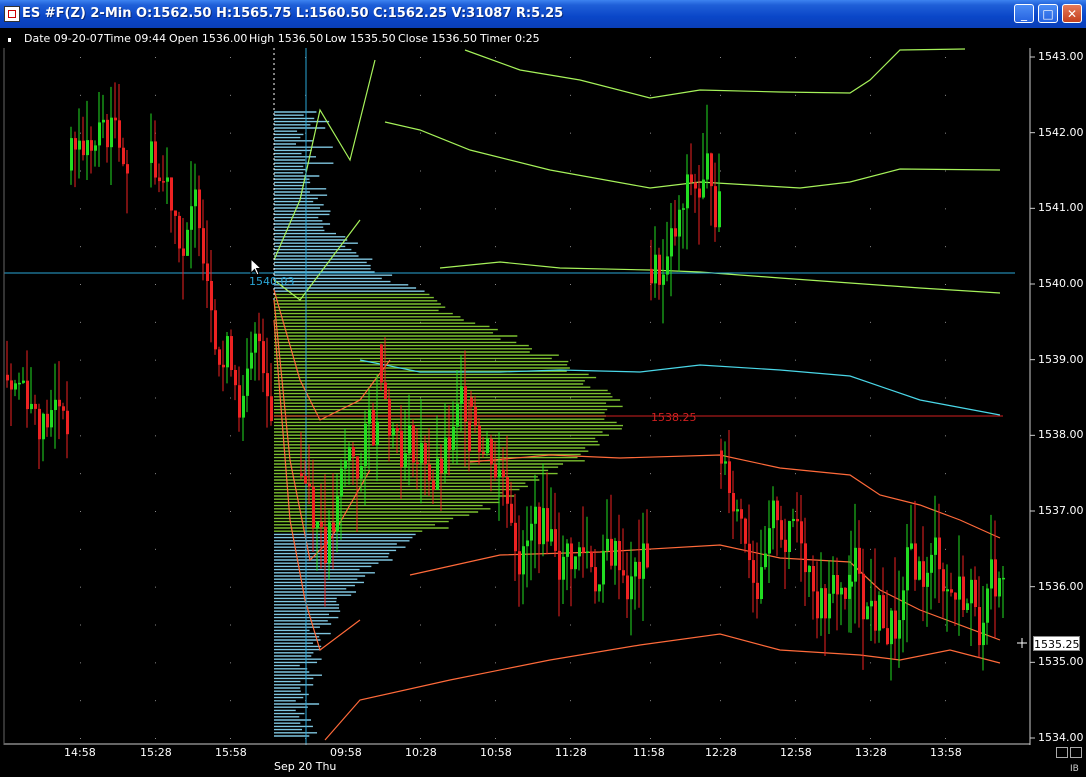 This screenshot has width=1086, height=777. What do you see at coordinates (1061, 435) in the screenshot?
I see `price-tick-label: 1538.00` at bounding box center [1061, 435].